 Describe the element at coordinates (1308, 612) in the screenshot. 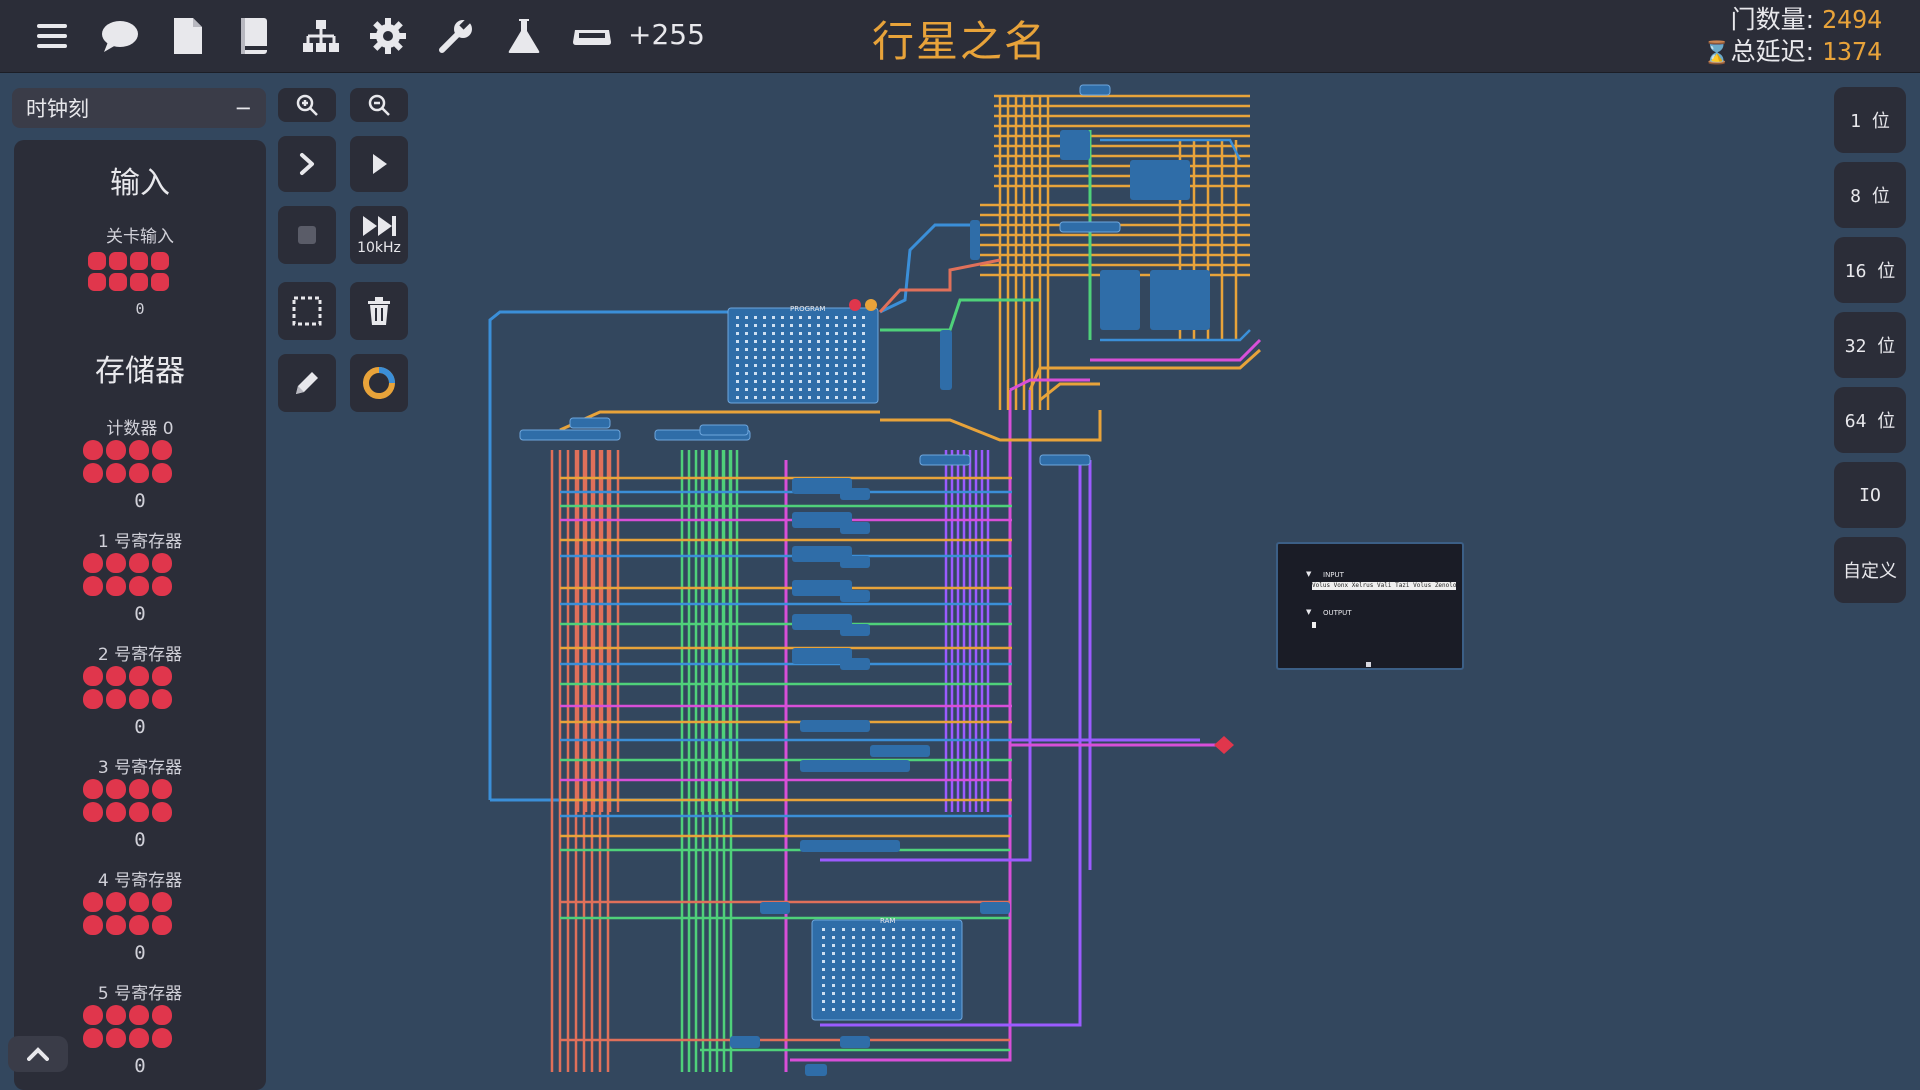

I see `io-output-collapse-icon: ▼` at that location.